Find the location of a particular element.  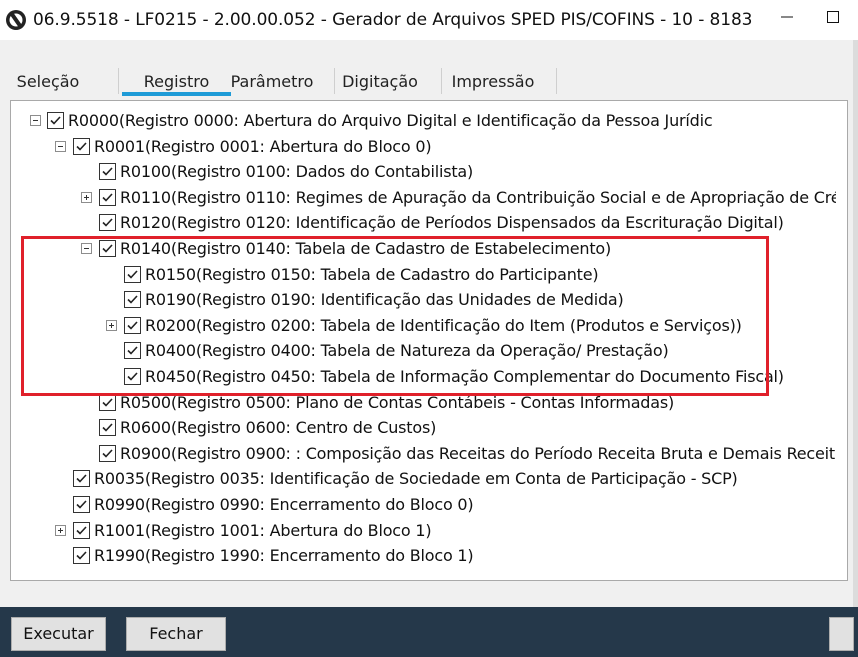

minimize-icon is located at coordinates (787, 17).